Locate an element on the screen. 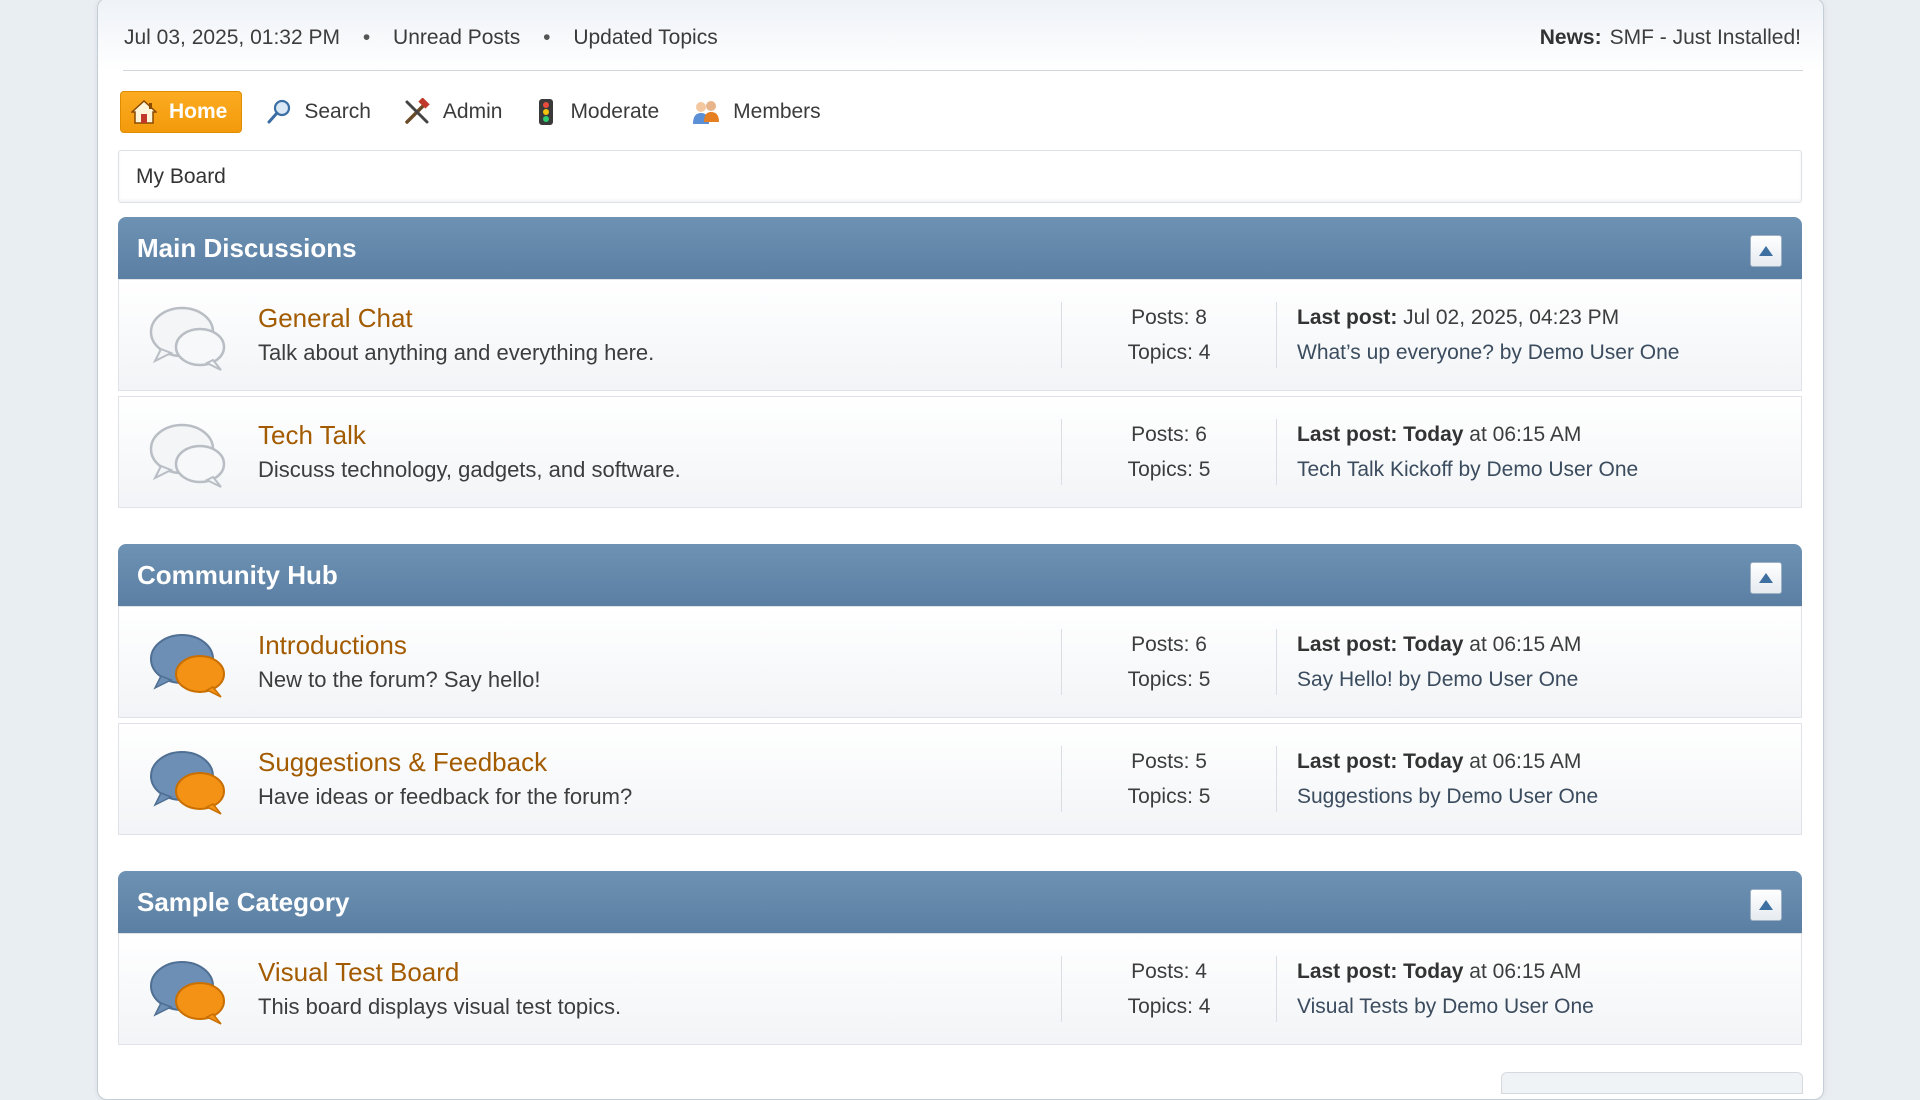  board-posts-count: Posts: 8 is located at coordinates (1169, 317).